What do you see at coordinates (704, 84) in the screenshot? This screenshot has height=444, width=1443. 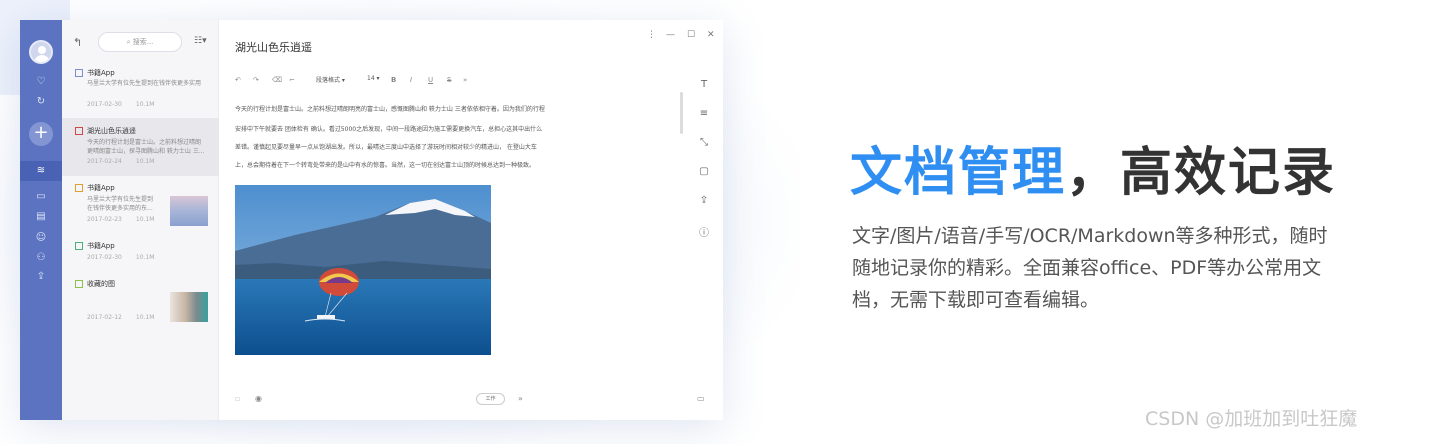 I see `text-icon: T` at bounding box center [704, 84].